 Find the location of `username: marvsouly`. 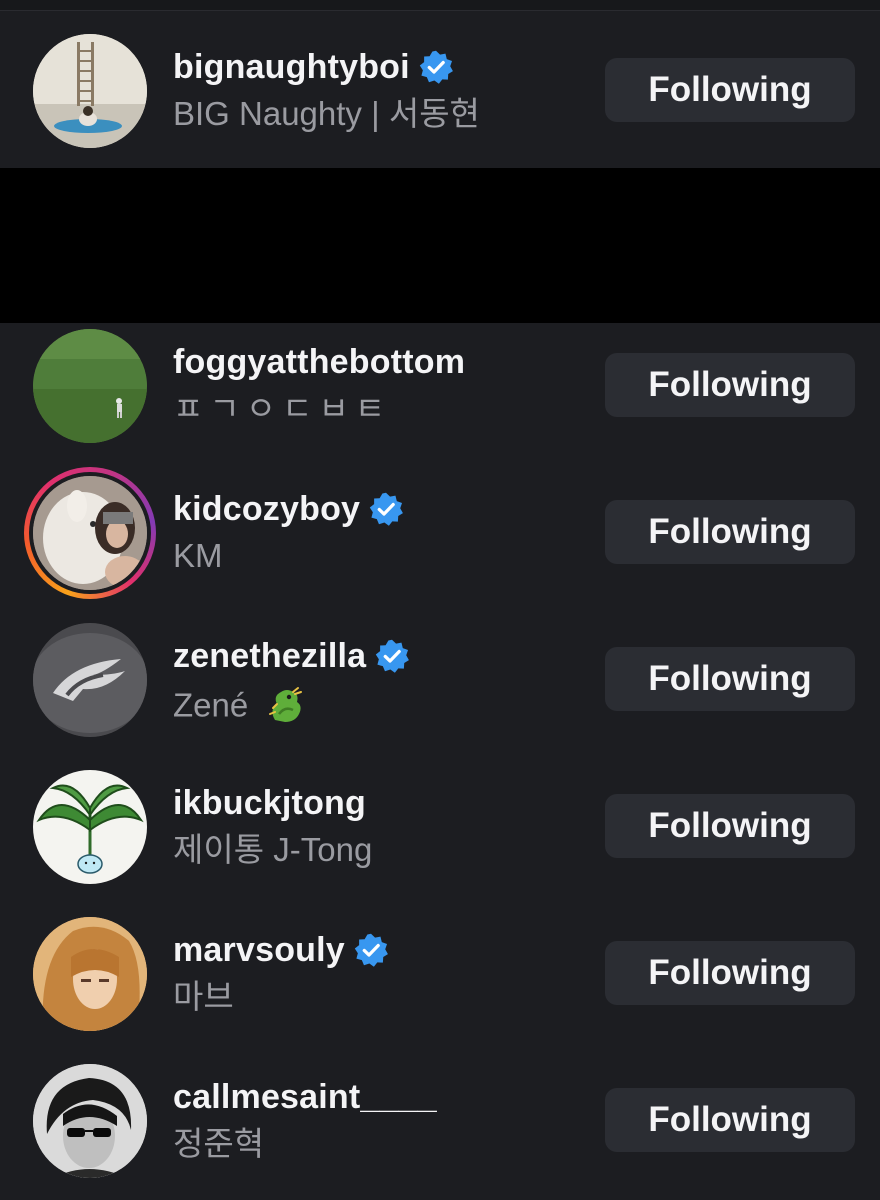

username: marvsouly is located at coordinates (259, 950).